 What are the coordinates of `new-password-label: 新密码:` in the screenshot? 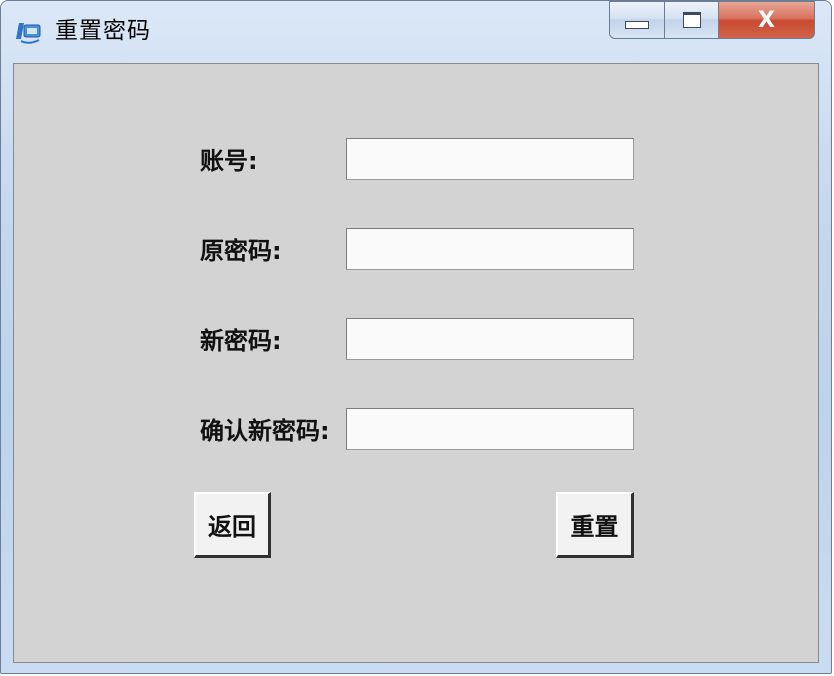 It's located at (241, 341).